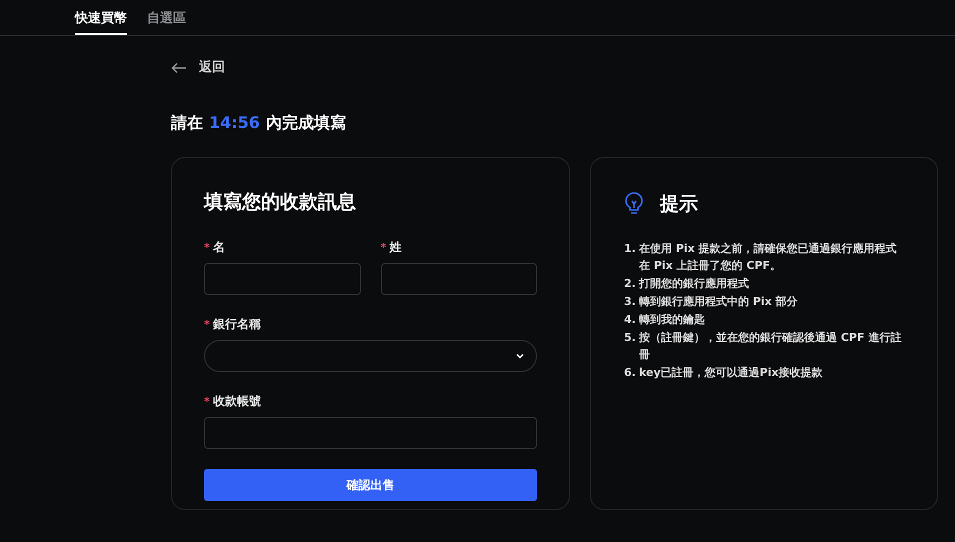 The width and height of the screenshot is (955, 542). What do you see at coordinates (711, 302) in the screenshot?
I see `tip-item: 3. 轉到銀行應用程式中的 Pix 部分` at bounding box center [711, 302].